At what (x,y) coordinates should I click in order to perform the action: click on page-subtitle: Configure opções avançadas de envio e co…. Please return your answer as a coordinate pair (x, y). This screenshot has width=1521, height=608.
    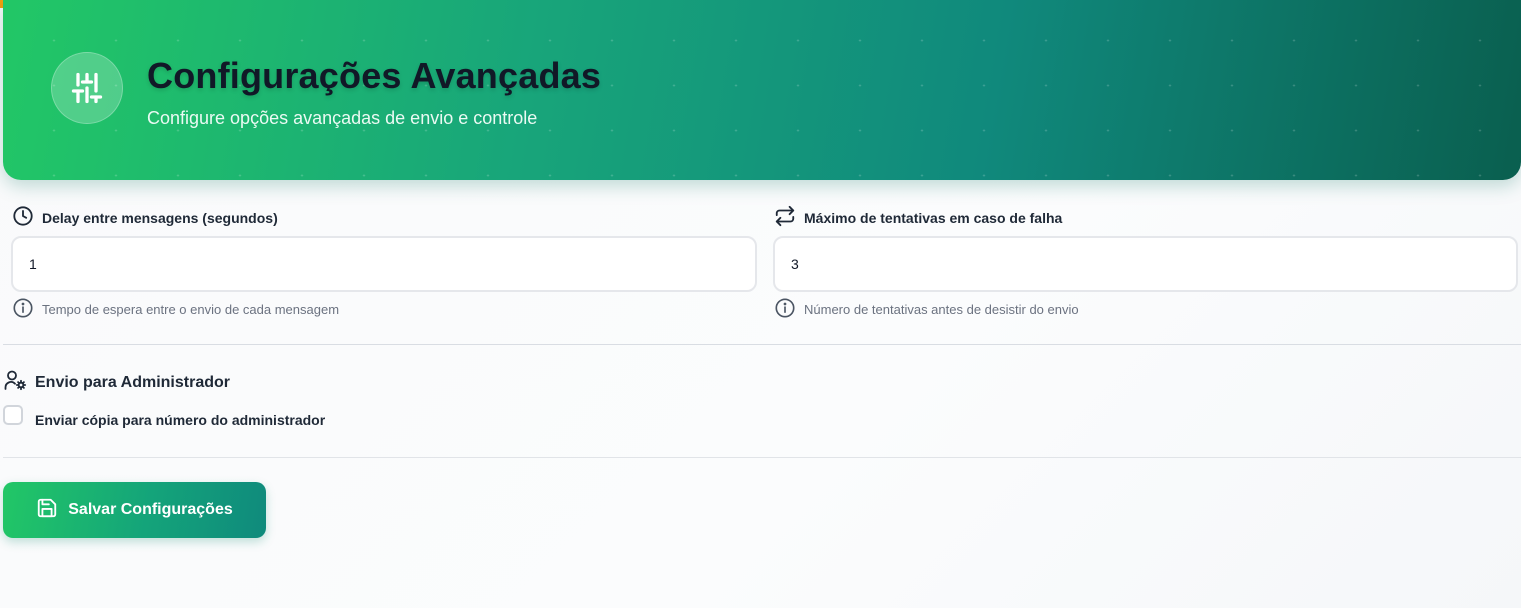
    Looking at the image, I should click on (342, 118).